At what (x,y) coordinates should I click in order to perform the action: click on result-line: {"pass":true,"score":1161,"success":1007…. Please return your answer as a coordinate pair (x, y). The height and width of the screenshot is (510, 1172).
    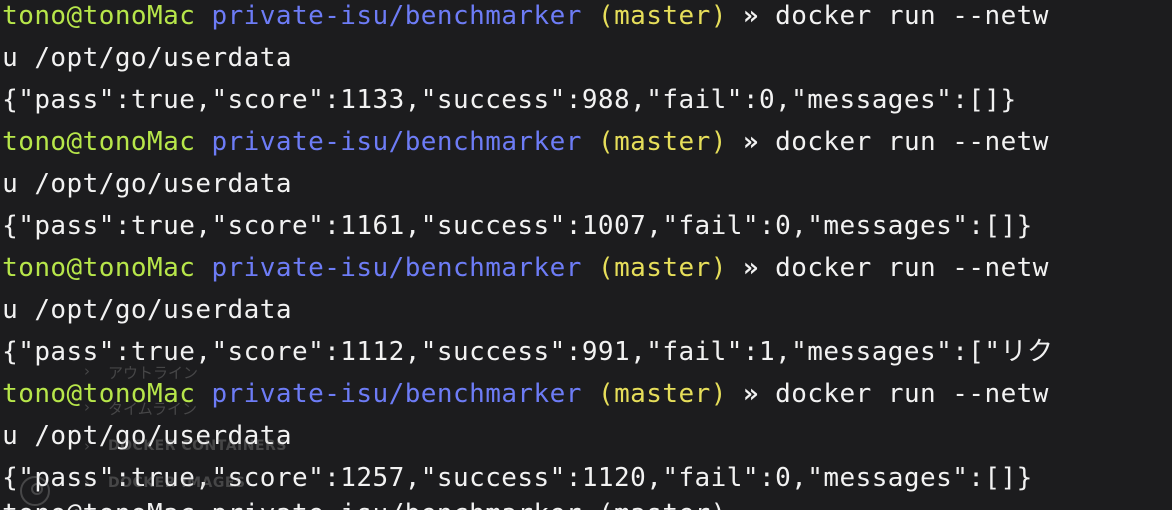
    Looking at the image, I should click on (516, 226).